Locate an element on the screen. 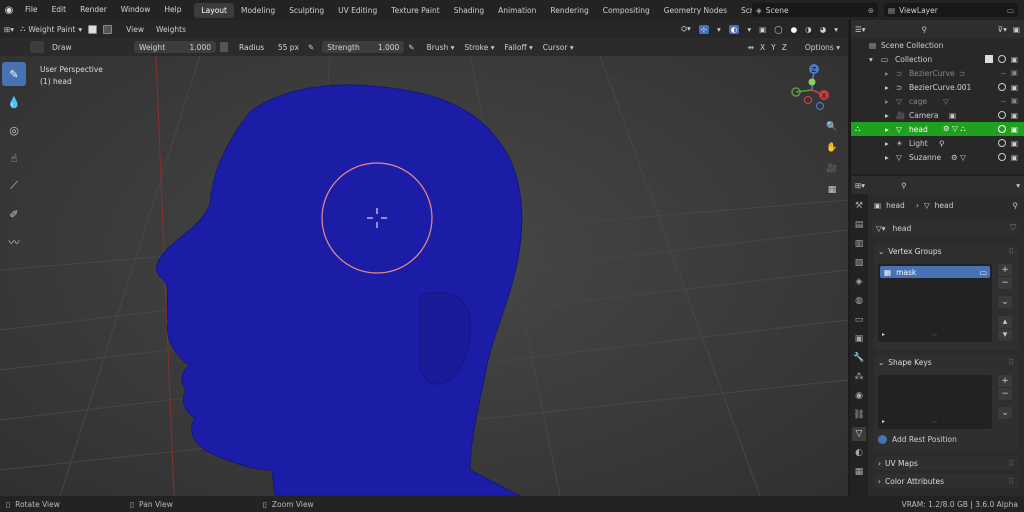 The width and height of the screenshot is (1024, 512). mask-toggle-icon is located at coordinates (93, 29).